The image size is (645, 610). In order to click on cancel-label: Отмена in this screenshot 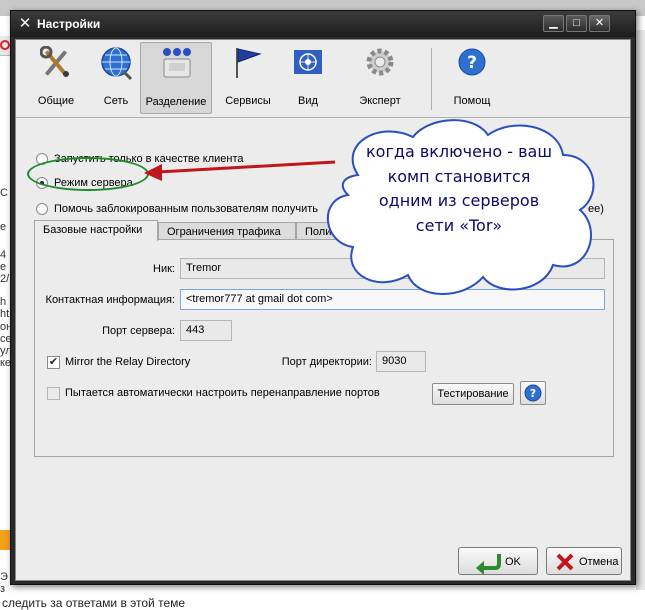, I will do `click(599, 562)`.